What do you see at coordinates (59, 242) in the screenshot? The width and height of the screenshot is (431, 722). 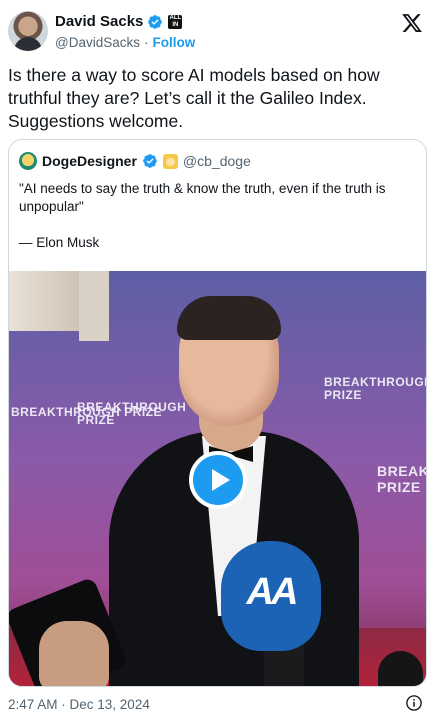 I see `quoted-attribution: — Elon Musk` at bounding box center [59, 242].